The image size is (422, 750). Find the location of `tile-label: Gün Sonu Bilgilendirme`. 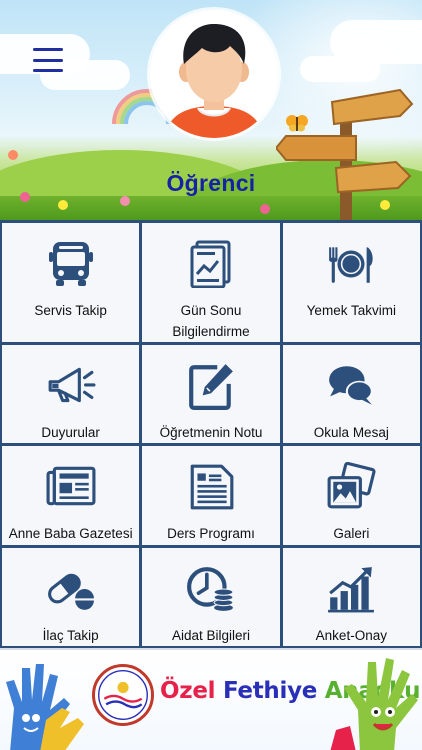

tile-label: Gün Sonu Bilgilendirme is located at coordinates (211, 321).